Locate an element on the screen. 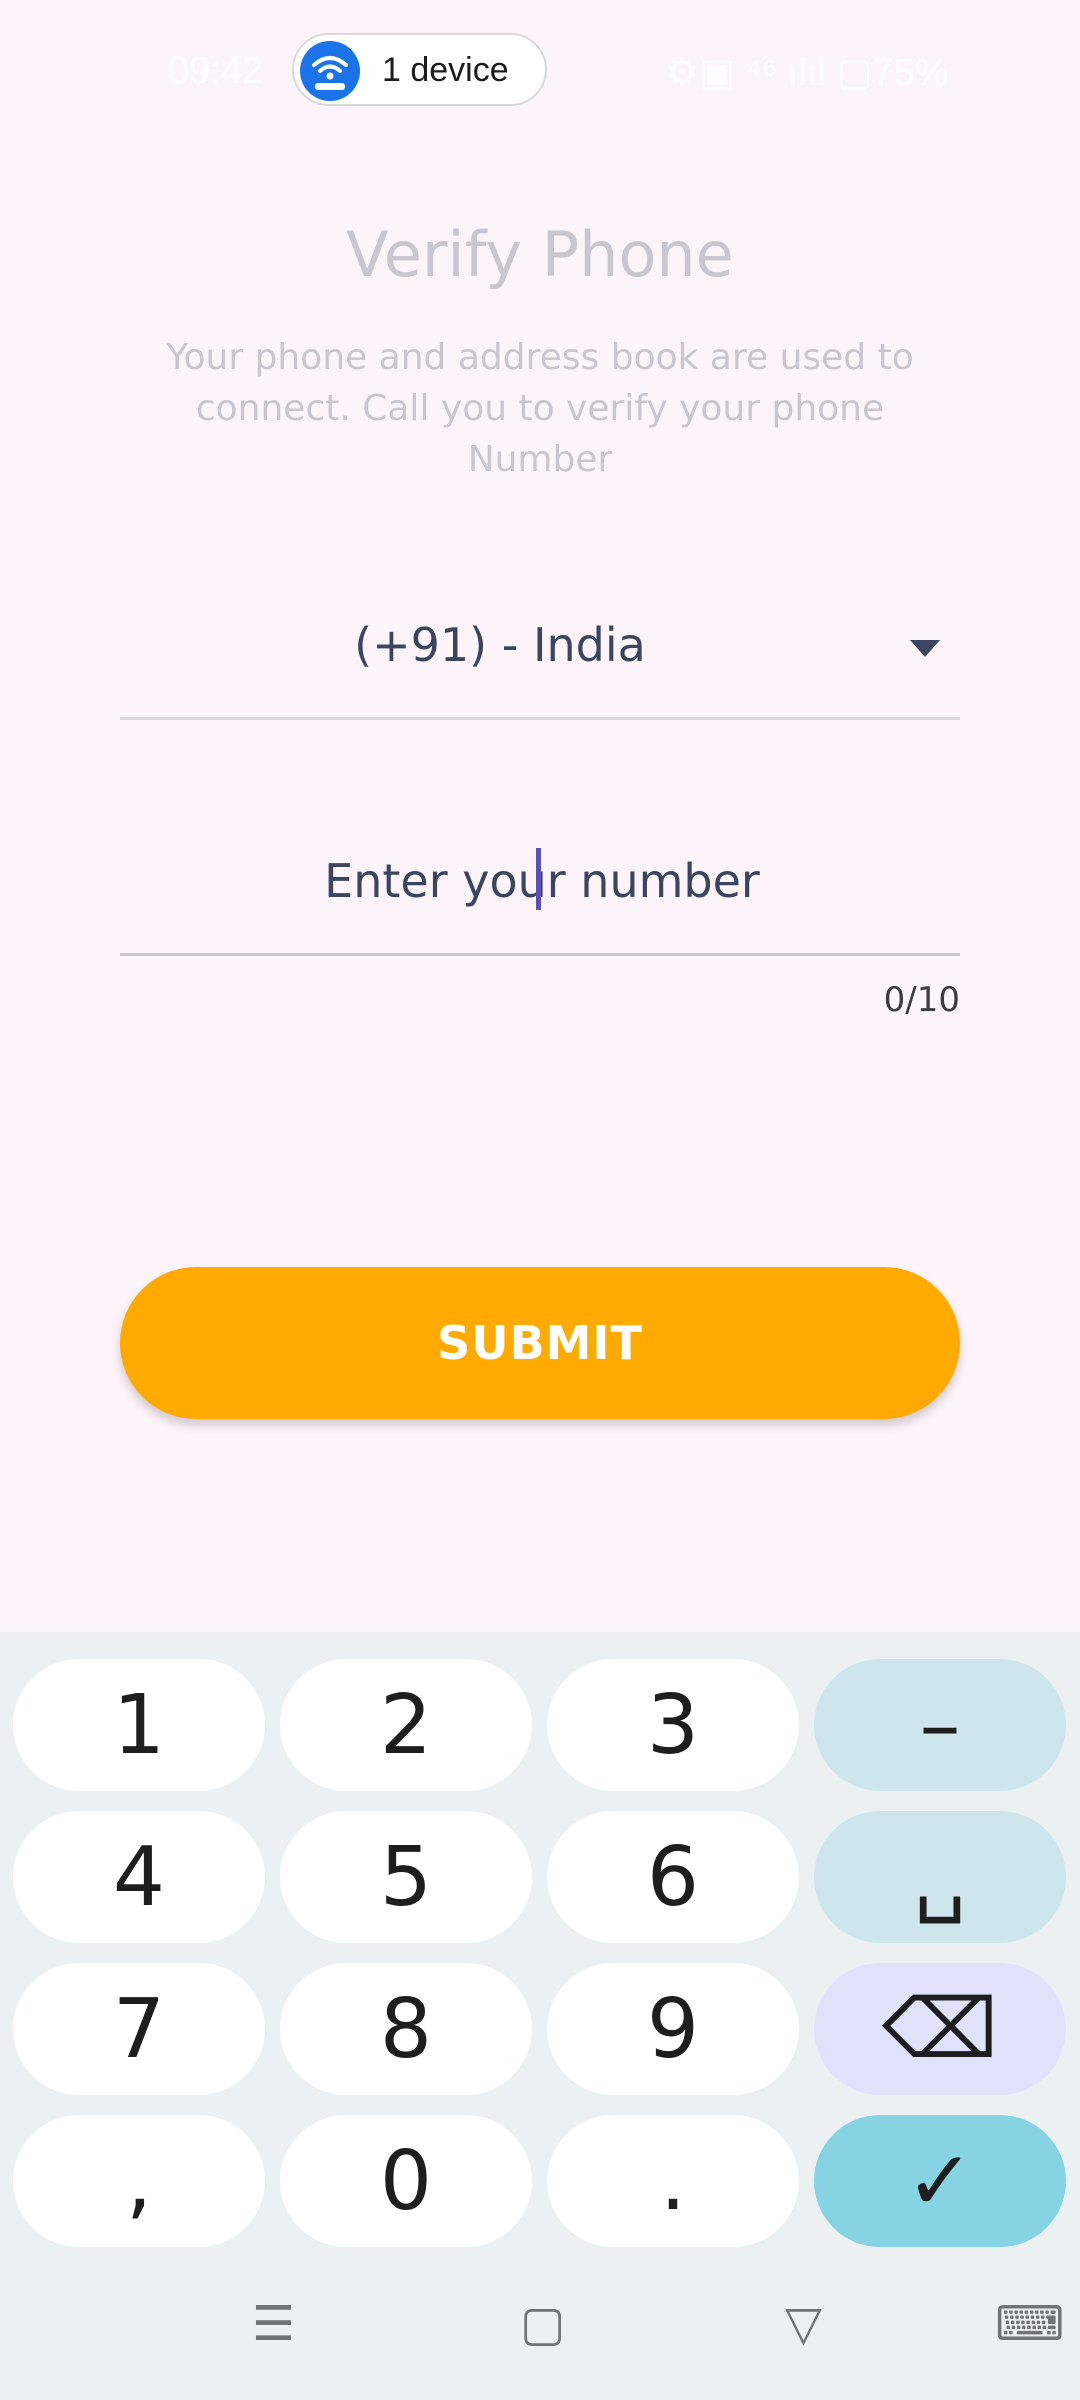 This screenshot has height=2400, width=1080. key-3: 3 is located at coordinates (673, 1725).